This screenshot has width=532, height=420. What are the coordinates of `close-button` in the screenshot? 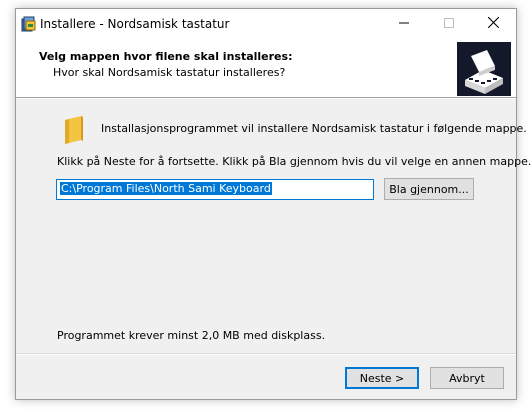 It's located at (493, 24).